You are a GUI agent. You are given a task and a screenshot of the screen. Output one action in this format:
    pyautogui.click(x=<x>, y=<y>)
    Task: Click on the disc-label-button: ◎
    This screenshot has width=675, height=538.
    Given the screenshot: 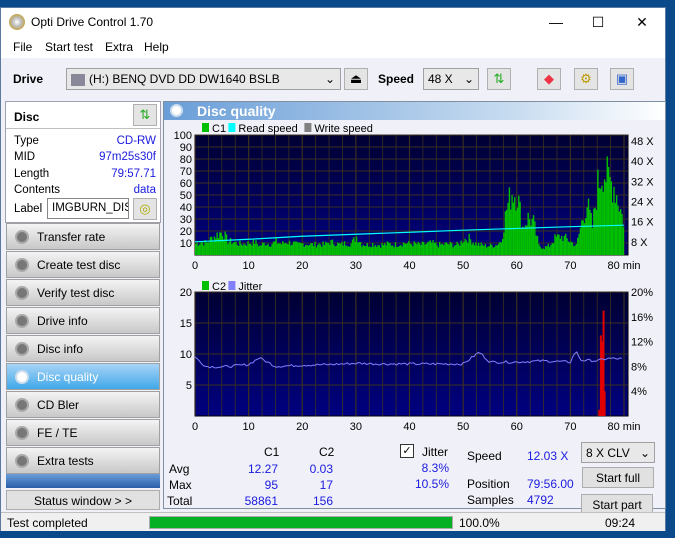 What is the action you would take?
    pyautogui.click(x=145, y=209)
    